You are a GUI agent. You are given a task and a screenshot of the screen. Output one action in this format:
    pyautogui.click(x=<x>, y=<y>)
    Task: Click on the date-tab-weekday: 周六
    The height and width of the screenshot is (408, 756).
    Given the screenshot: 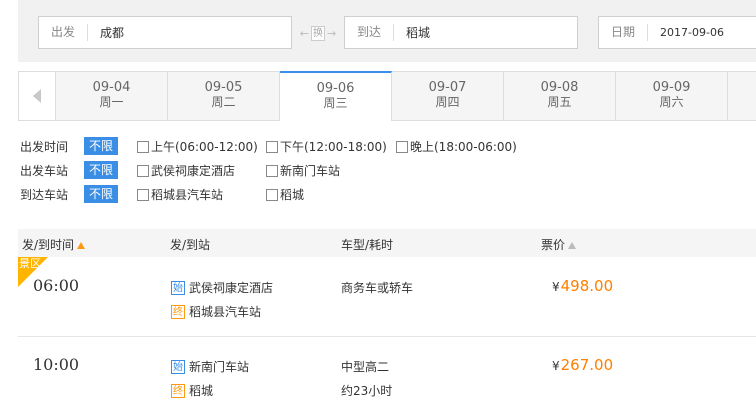 What is the action you would take?
    pyautogui.click(x=671, y=102)
    